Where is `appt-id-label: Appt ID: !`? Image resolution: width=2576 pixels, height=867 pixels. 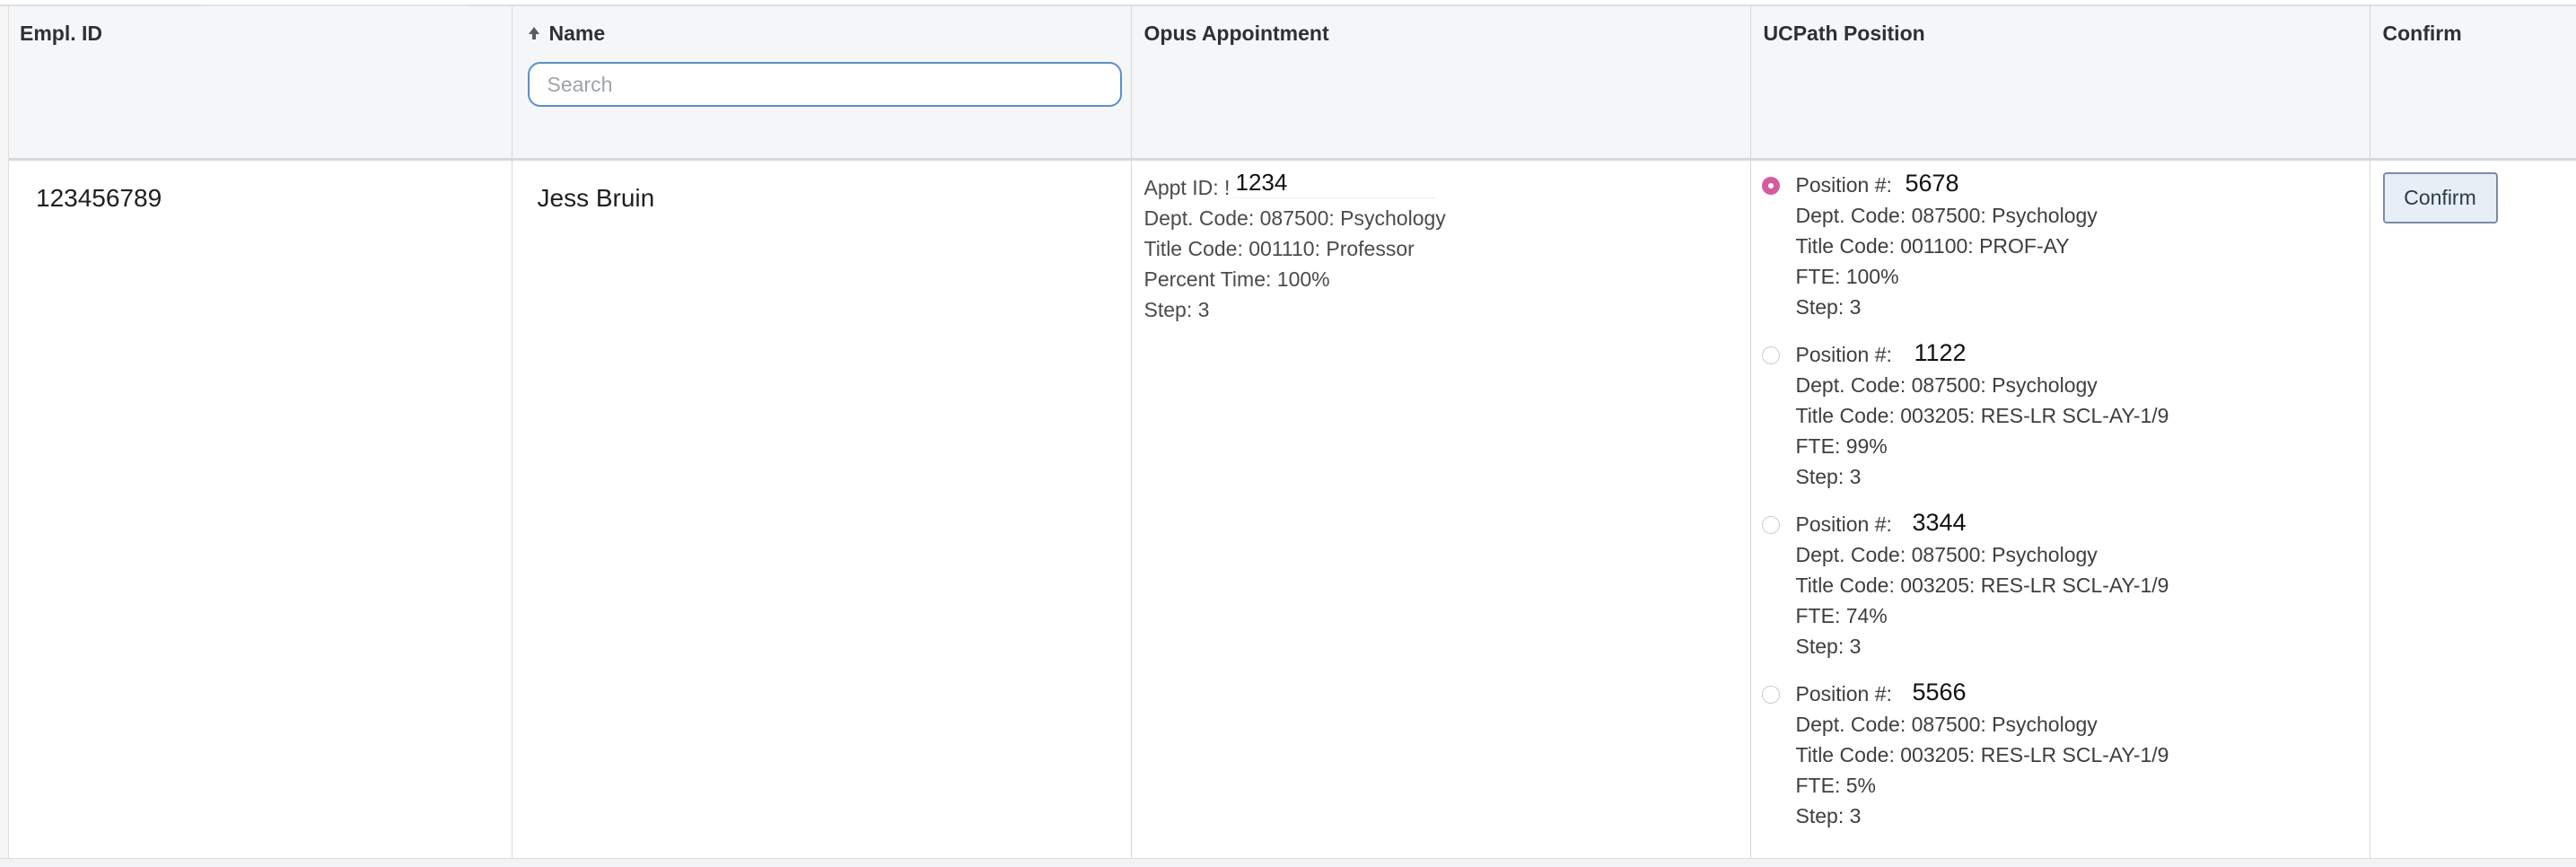
appt-id-label: Appt ID: ! is located at coordinates (1187, 187).